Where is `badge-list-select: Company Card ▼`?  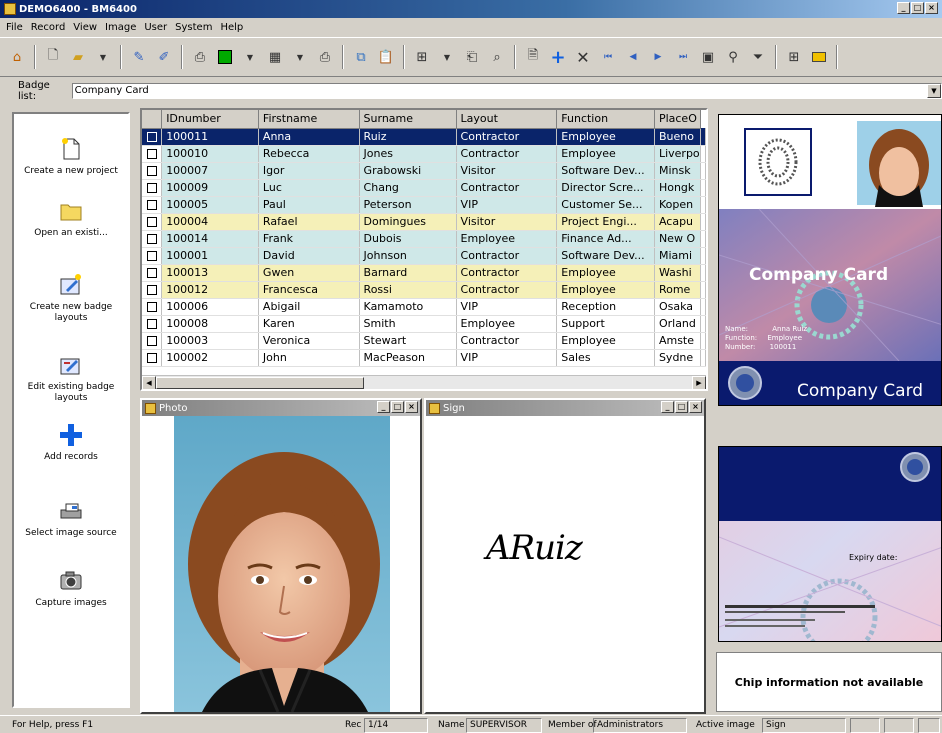
badge-list-select: Company Card ▼ is located at coordinates (506, 91).